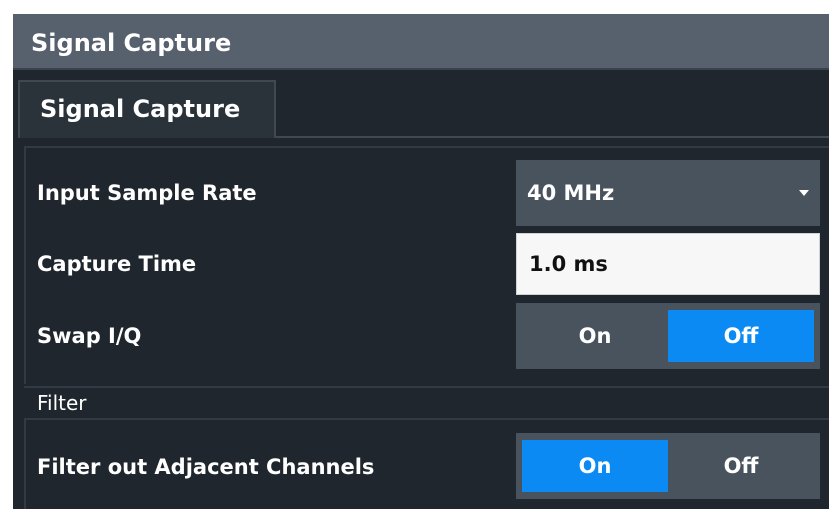 The height and width of the screenshot is (509, 829). What do you see at coordinates (571, 193) in the screenshot?
I see `input-sample-rate-value: 40 MHz` at bounding box center [571, 193].